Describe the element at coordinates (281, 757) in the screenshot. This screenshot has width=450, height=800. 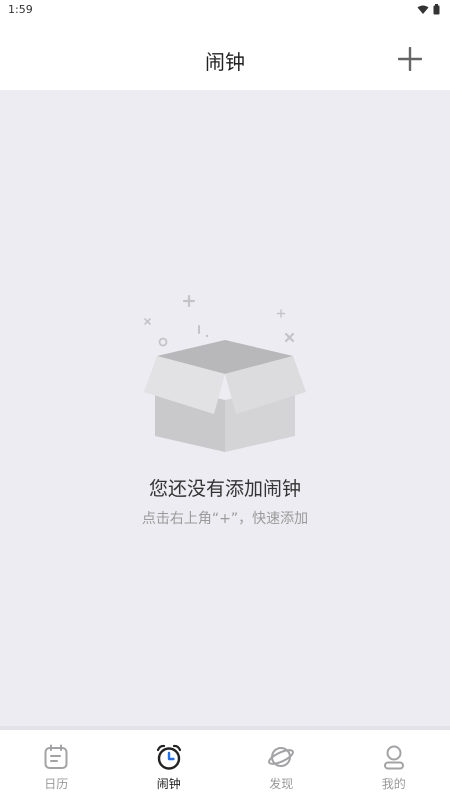
I see `planet-icon` at that location.